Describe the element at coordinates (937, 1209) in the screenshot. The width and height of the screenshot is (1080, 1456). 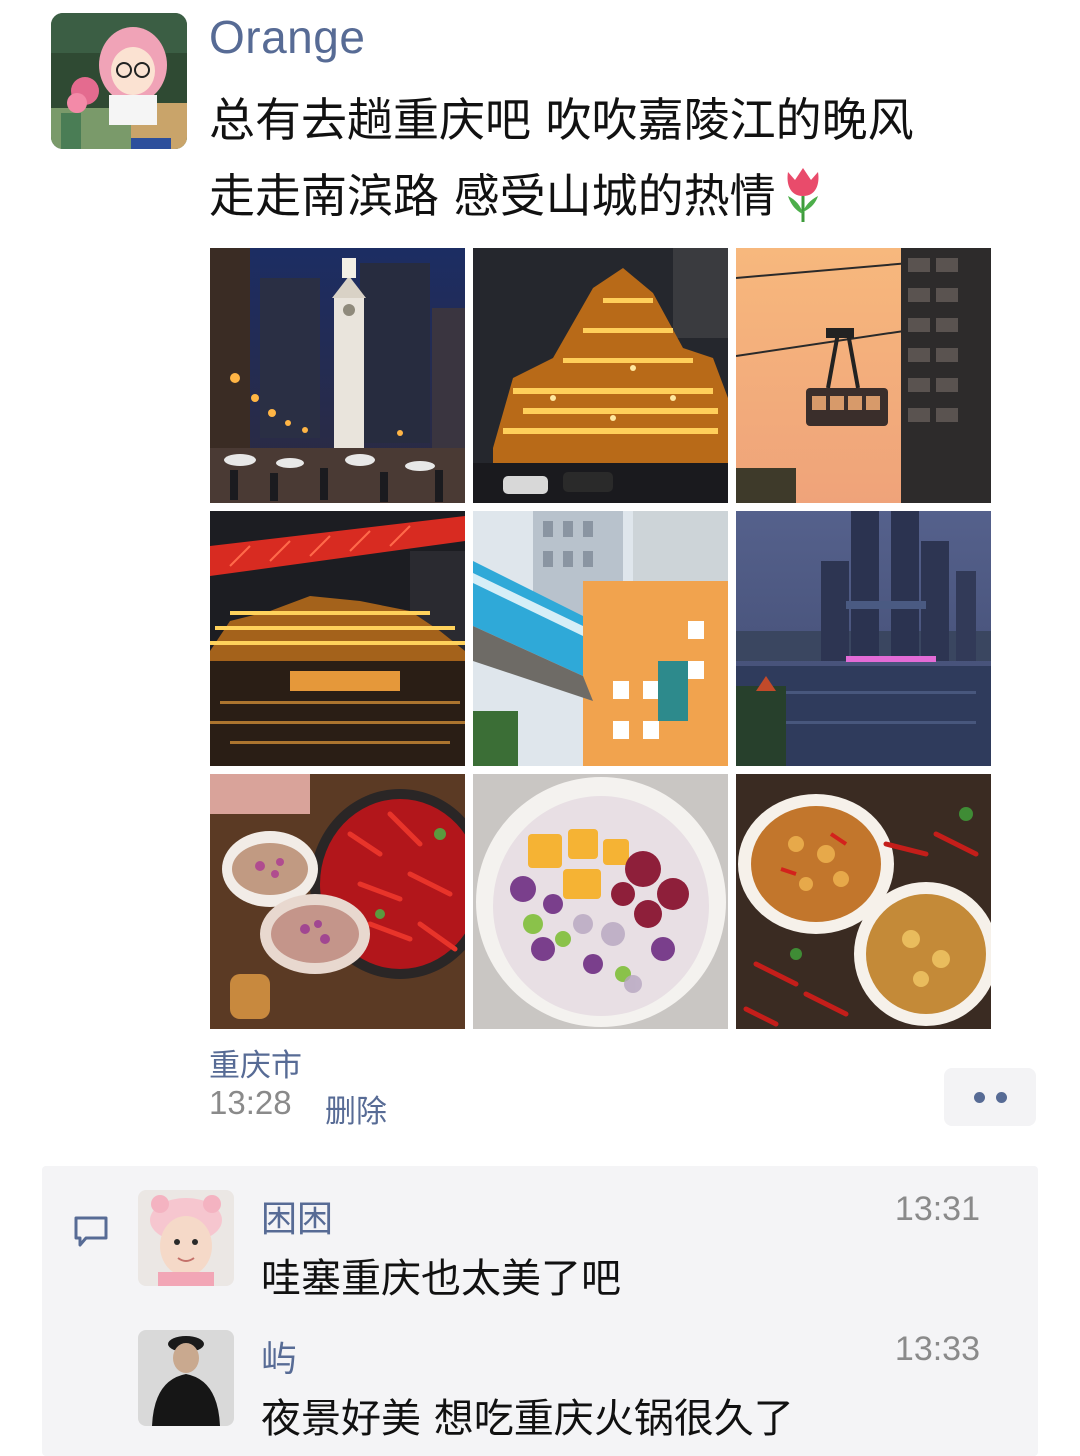
I see `comment-time: 13:31` at that location.